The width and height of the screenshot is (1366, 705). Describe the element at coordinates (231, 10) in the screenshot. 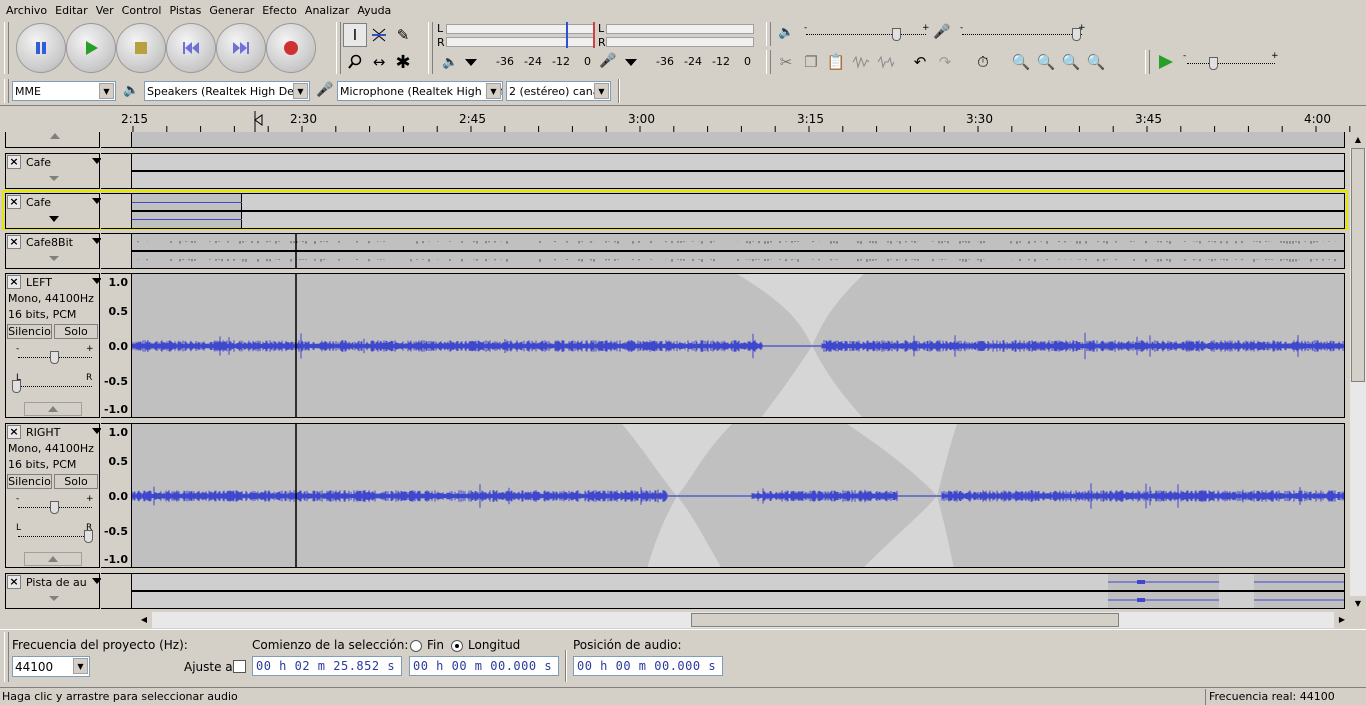

I see `menu-generar: Generar` at that location.